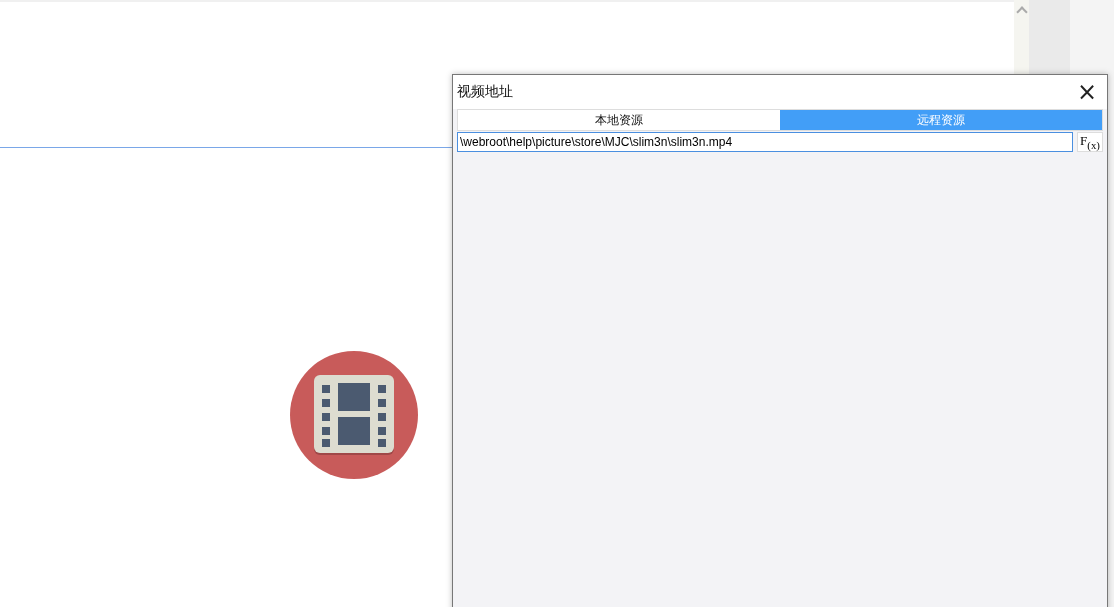 This screenshot has width=1114, height=607. What do you see at coordinates (485, 92) in the screenshot?
I see `dialog-title: 视频地址` at bounding box center [485, 92].